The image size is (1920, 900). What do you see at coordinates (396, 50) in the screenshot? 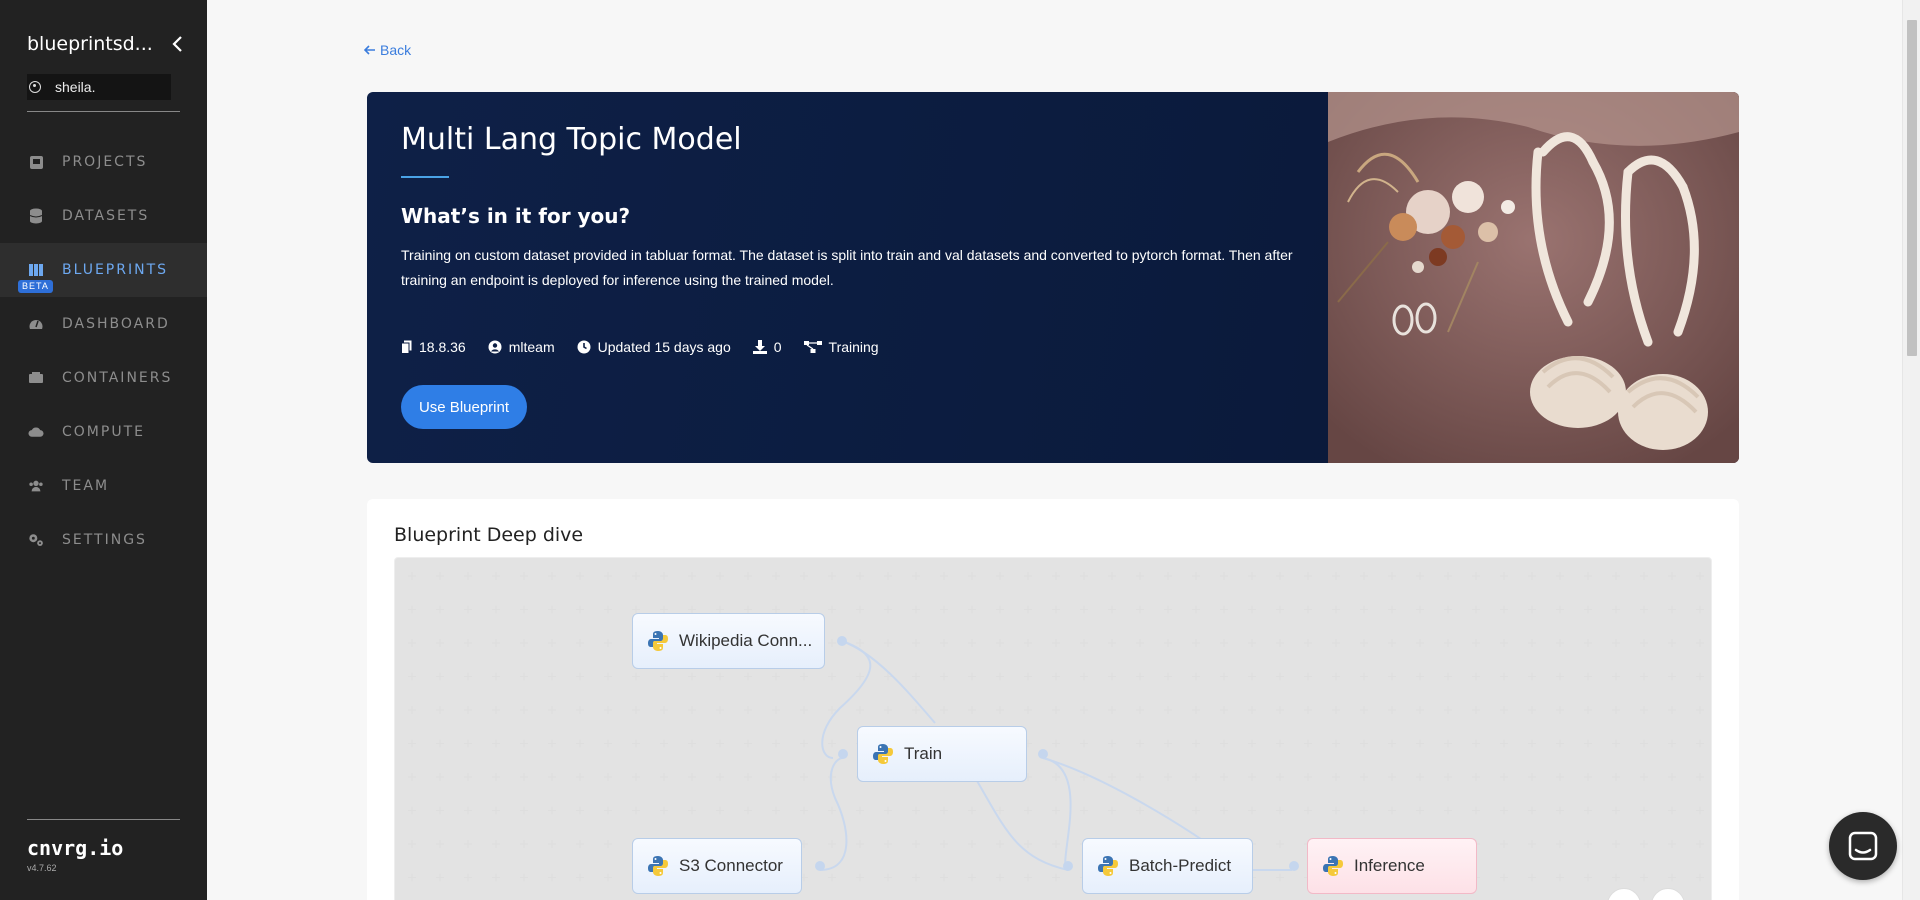
I see `back-label: Back` at bounding box center [396, 50].